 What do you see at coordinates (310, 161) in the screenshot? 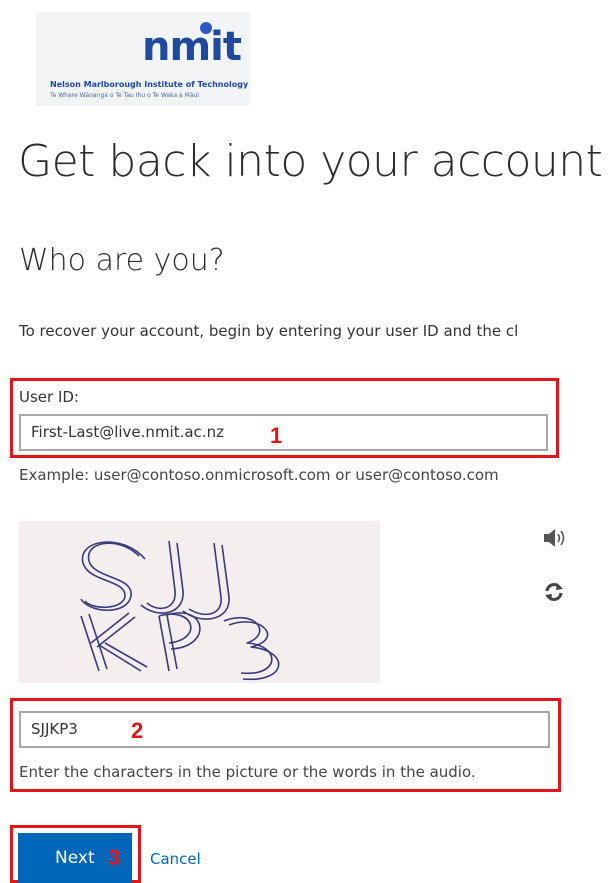
I see `page-title: Get back into your account` at bounding box center [310, 161].